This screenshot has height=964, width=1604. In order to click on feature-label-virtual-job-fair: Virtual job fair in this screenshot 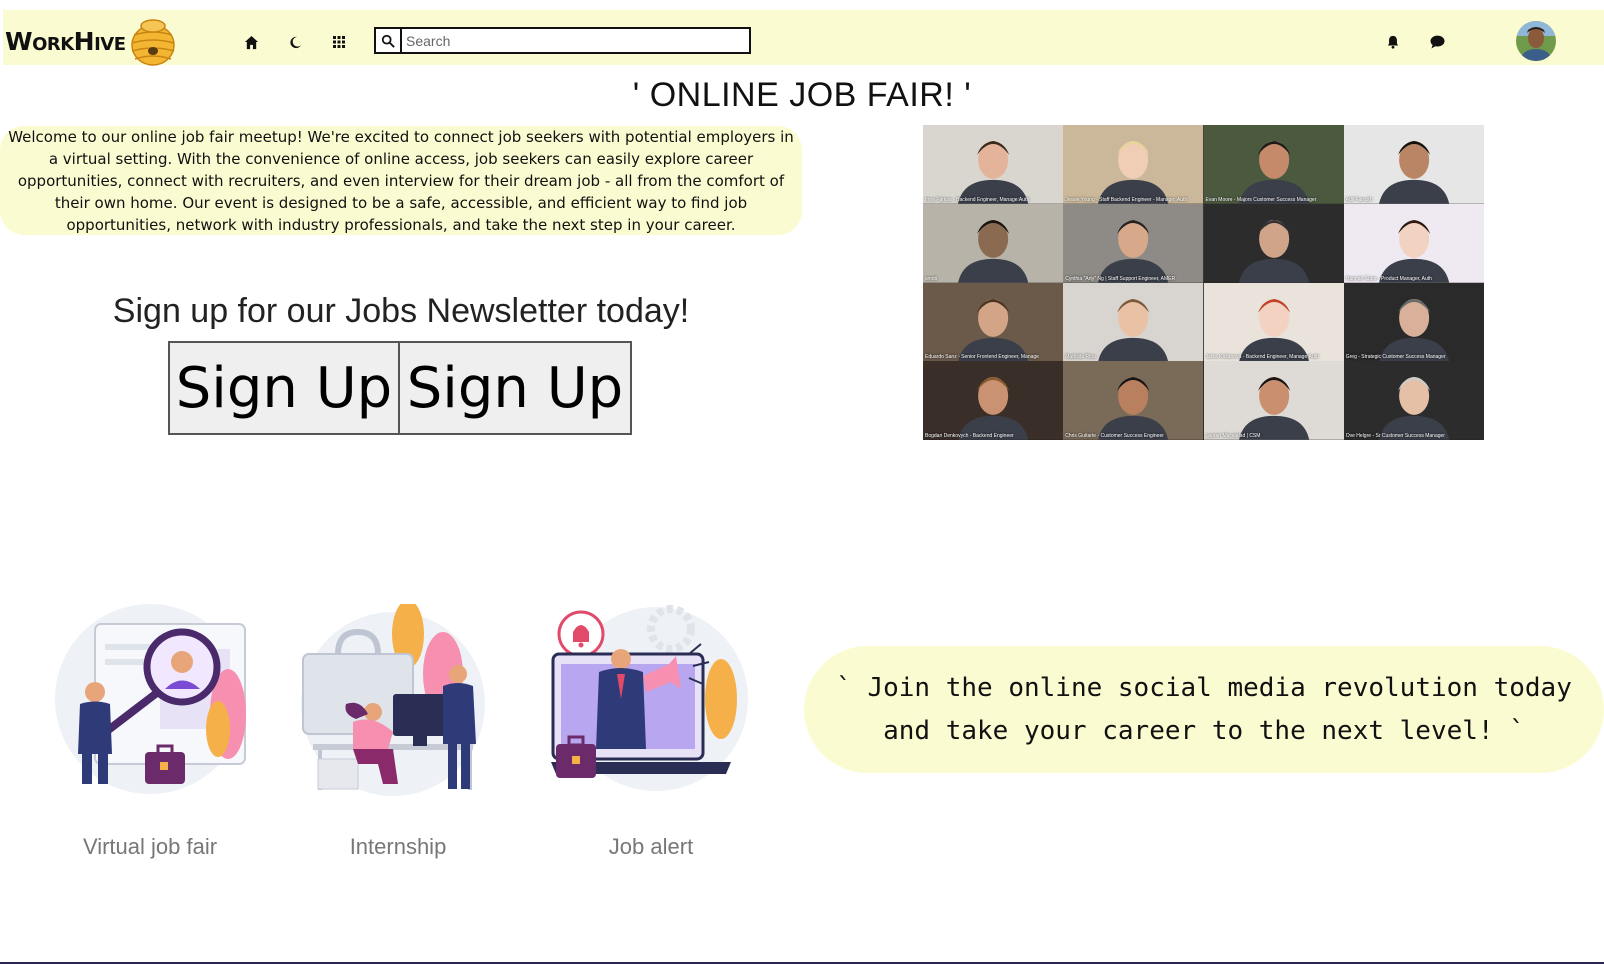, I will do `click(150, 846)`.